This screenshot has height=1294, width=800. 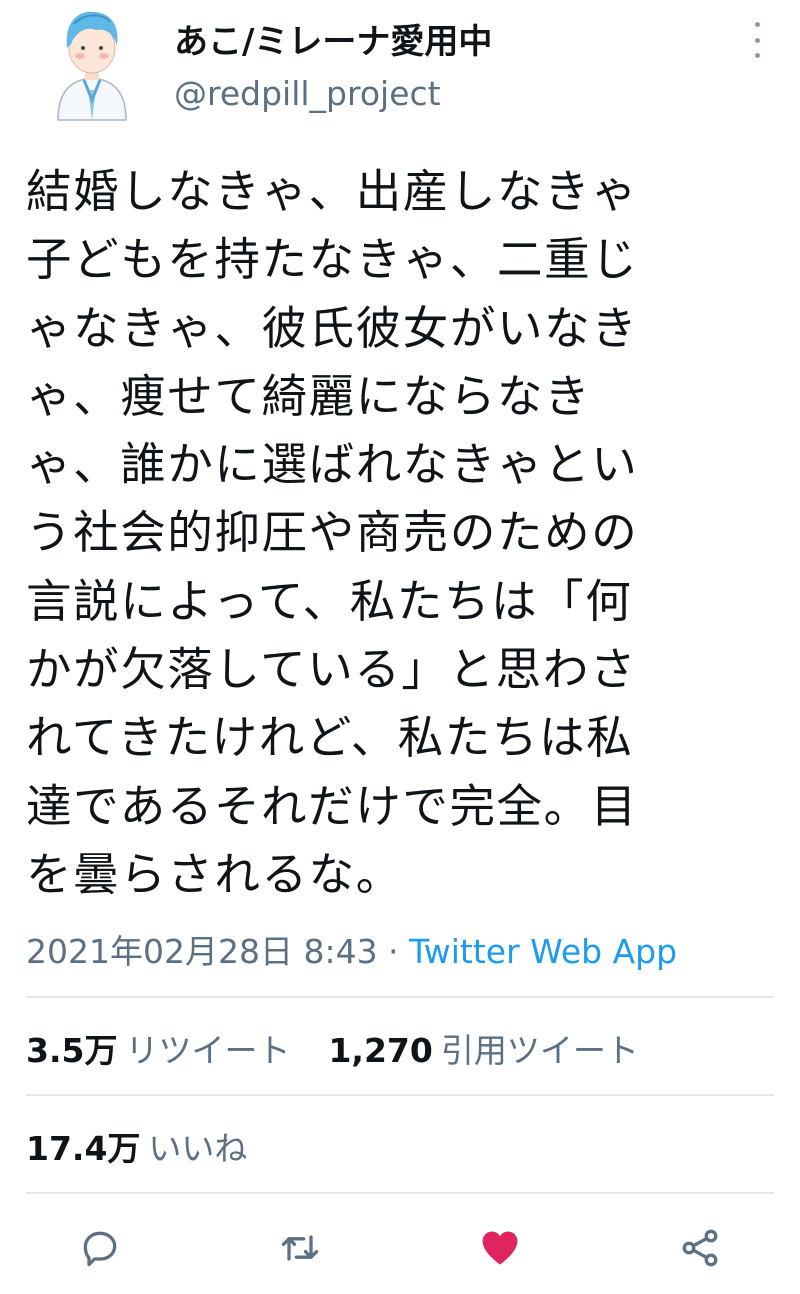 I want to click on likes-stat: 17.4万 いいね, so click(x=136, y=1146).